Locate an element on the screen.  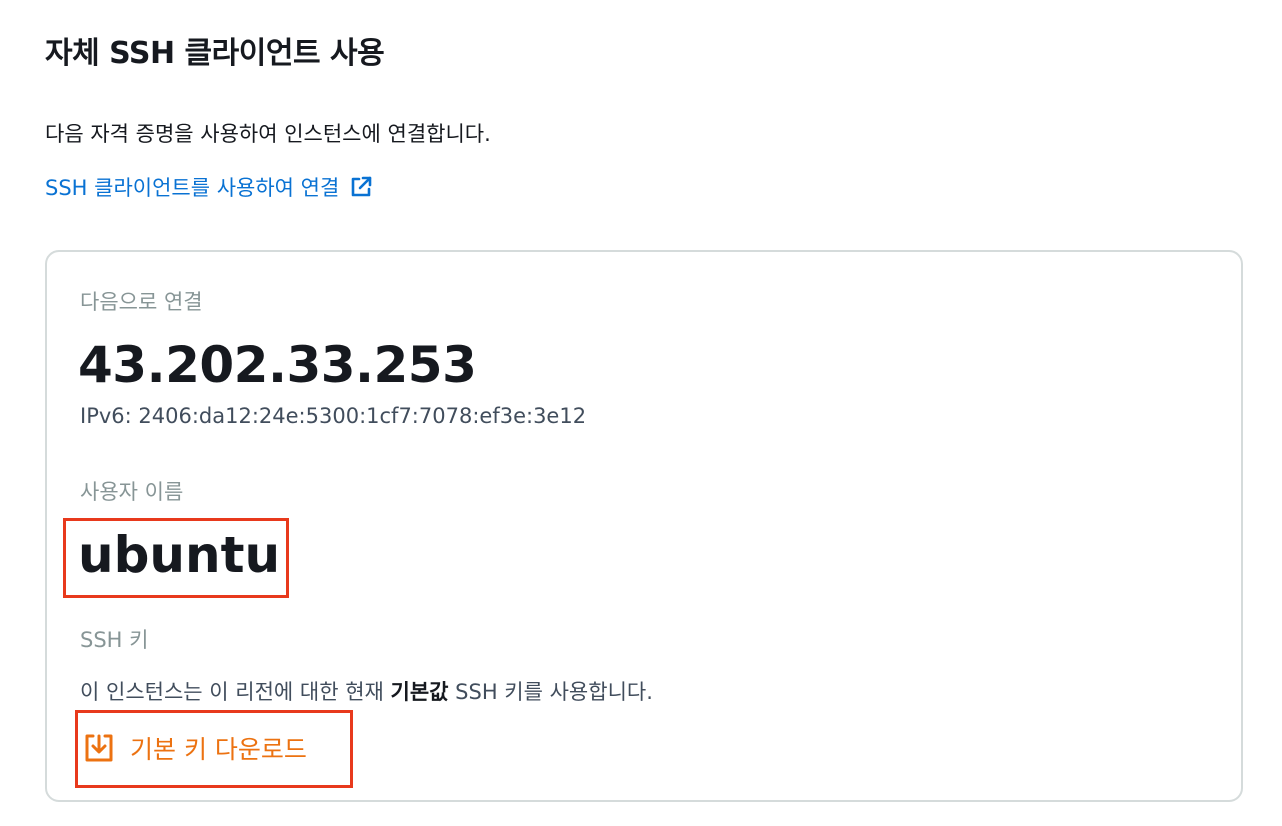
ssh-client-connect-link-label: SSH 클라이언트를 사용하여 연결 is located at coordinates (192, 188).